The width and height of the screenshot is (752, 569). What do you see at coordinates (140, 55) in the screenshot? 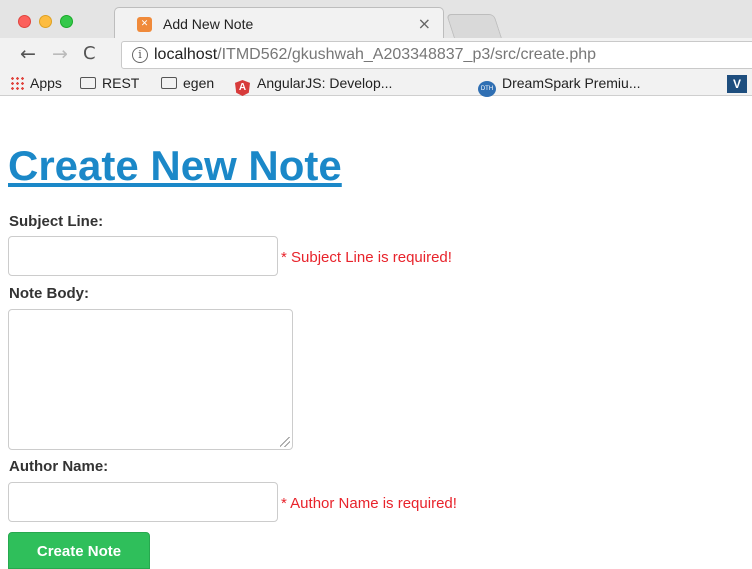
I see `info-icon: i` at bounding box center [140, 55].